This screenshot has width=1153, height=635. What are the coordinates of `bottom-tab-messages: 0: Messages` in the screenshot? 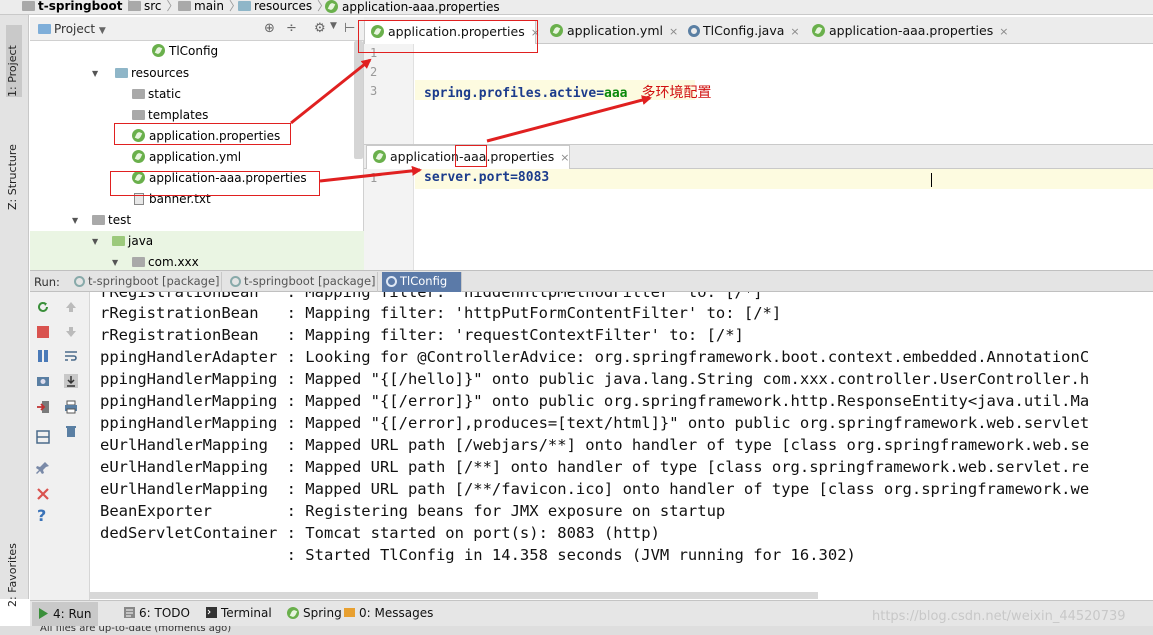 It's located at (388, 613).